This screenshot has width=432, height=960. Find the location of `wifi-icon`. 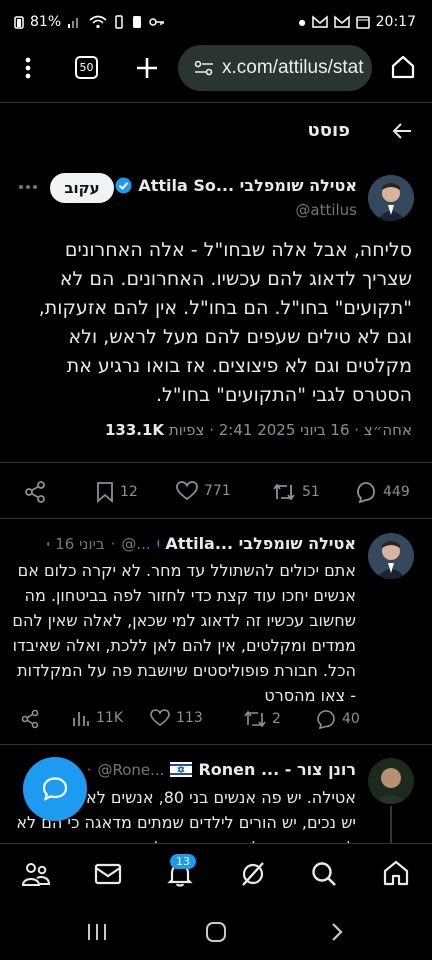

wifi-icon is located at coordinates (98, 22).